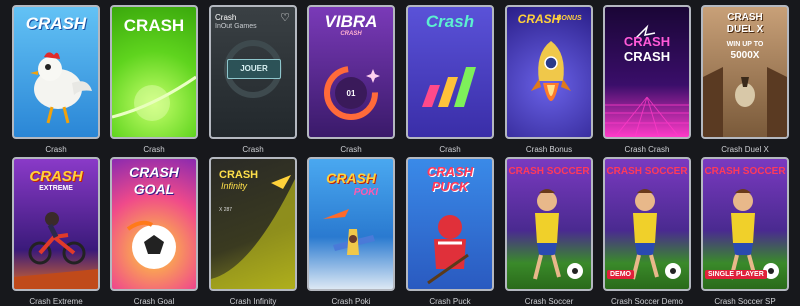 Image resolution: width=800 pixels, height=306 pixels. Describe the element at coordinates (56, 224) in the screenshot. I see `game-thumbnail: CRASH EXTREME` at that location.